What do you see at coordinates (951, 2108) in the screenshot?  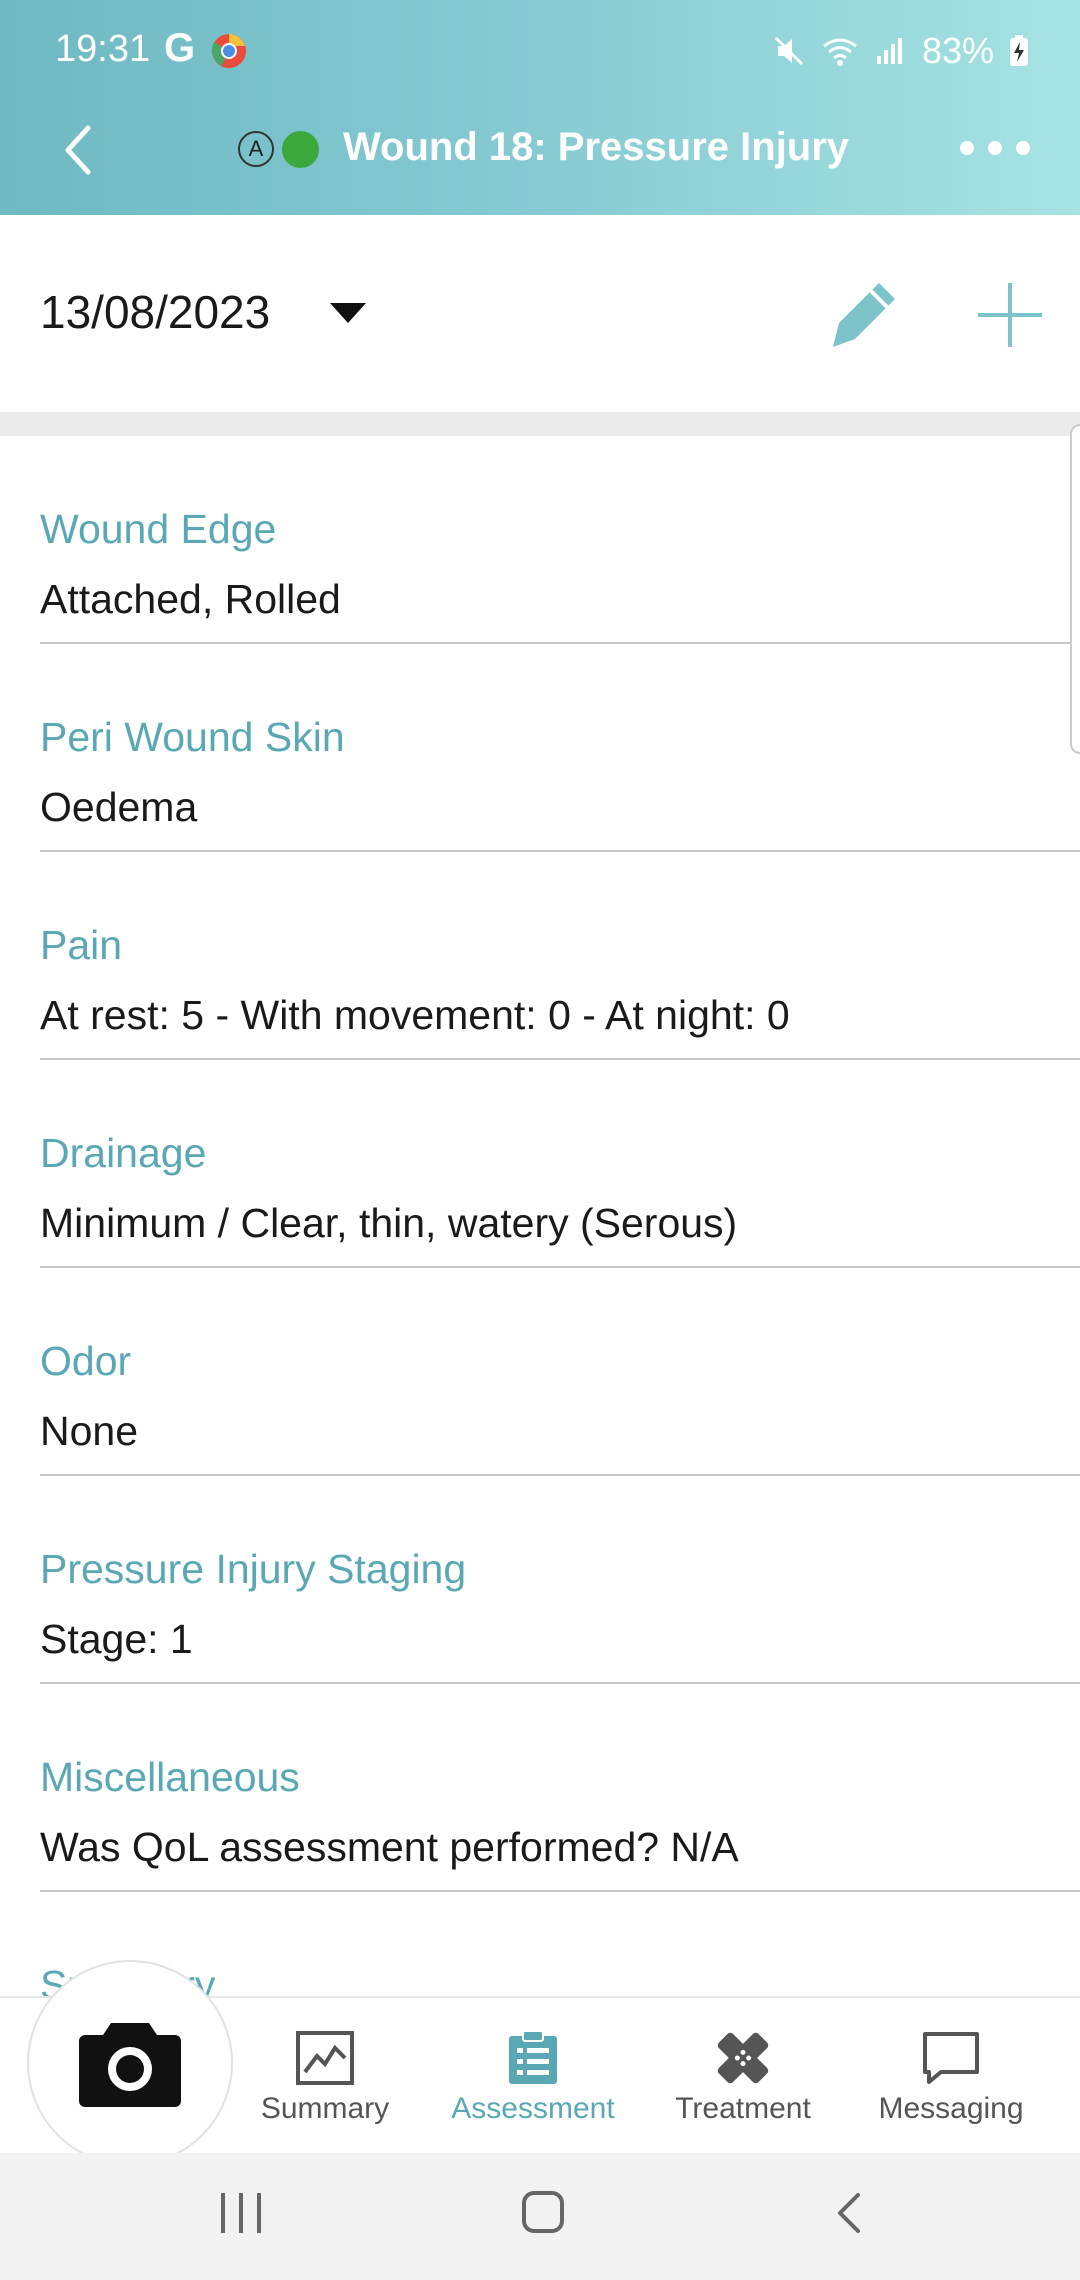 I see `nav-label: Messaging` at bounding box center [951, 2108].